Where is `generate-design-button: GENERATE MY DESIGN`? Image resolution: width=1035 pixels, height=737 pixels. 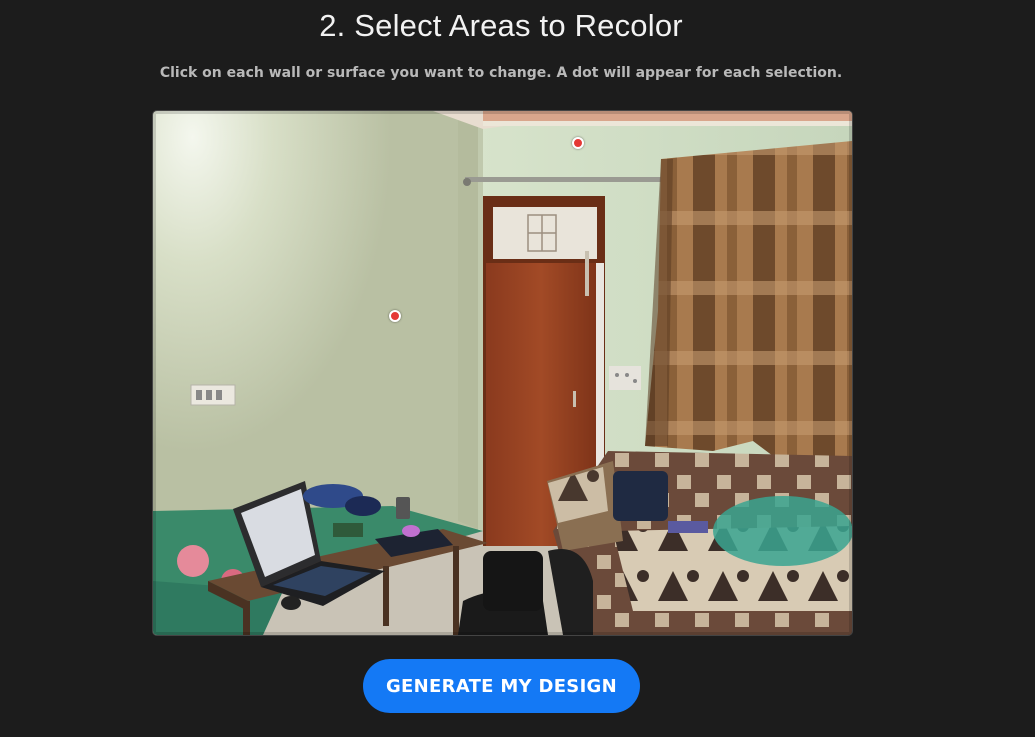
generate-design-button: GENERATE MY DESIGN is located at coordinates (501, 686).